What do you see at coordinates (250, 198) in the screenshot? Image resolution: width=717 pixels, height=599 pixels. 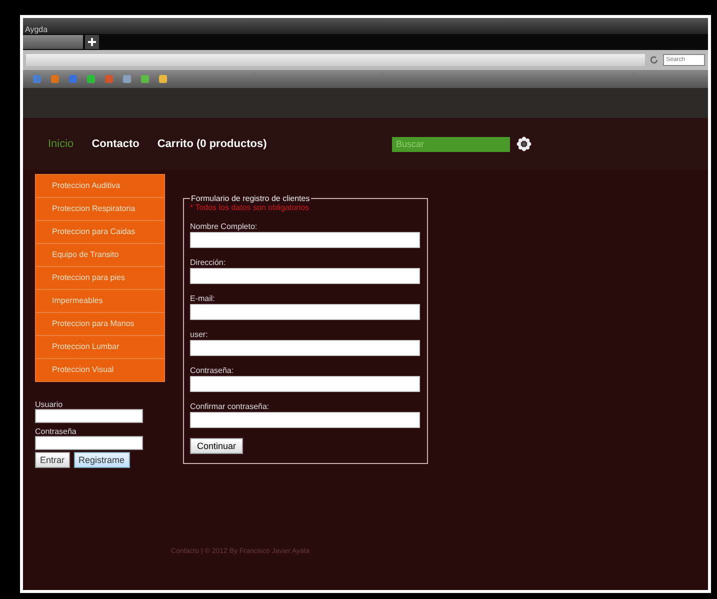 I see `form-legend: Formulario de registro de clientes` at bounding box center [250, 198].